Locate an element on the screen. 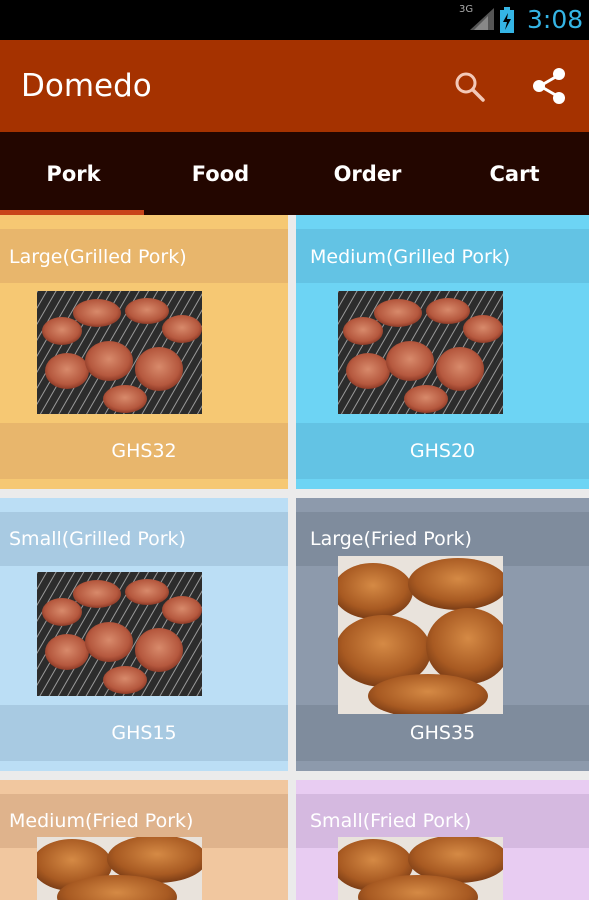 Image resolution: width=589 pixels, height=900 pixels. share-button is located at coordinates (549, 86).